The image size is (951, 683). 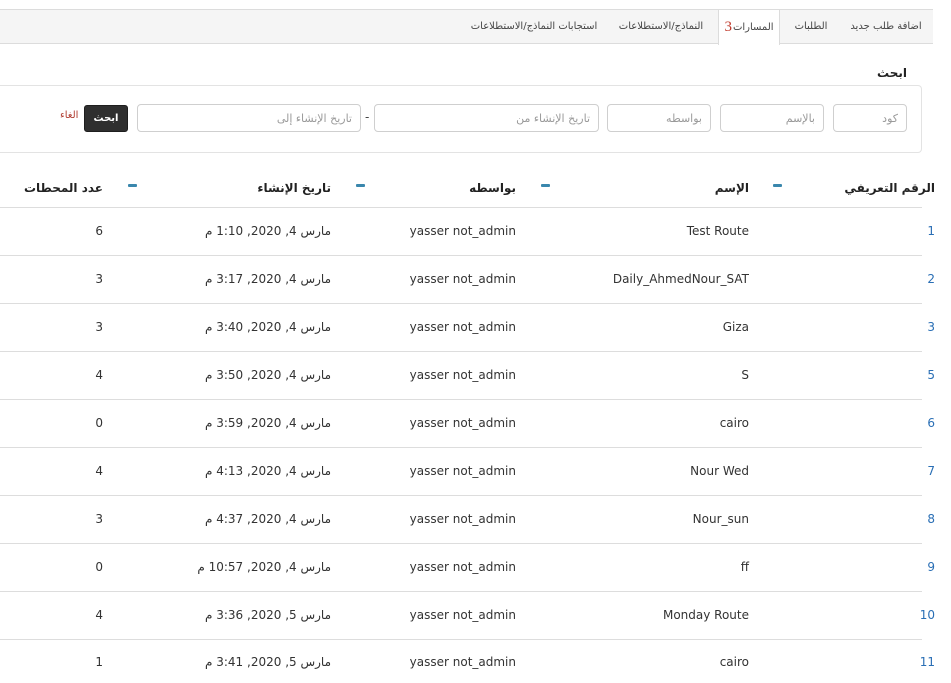 What do you see at coordinates (267, 231) in the screenshot?
I see `row-created-date: مارس 4, 2020, 1:10 م` at bounding box center [267, 231].